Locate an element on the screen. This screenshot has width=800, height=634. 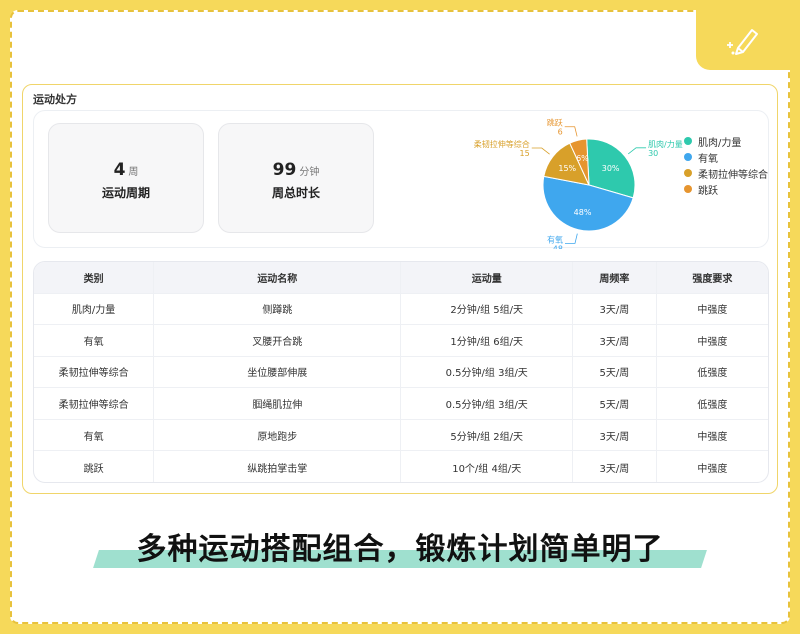
legend-label: 跳跃 is located at coordinates (708, 191).